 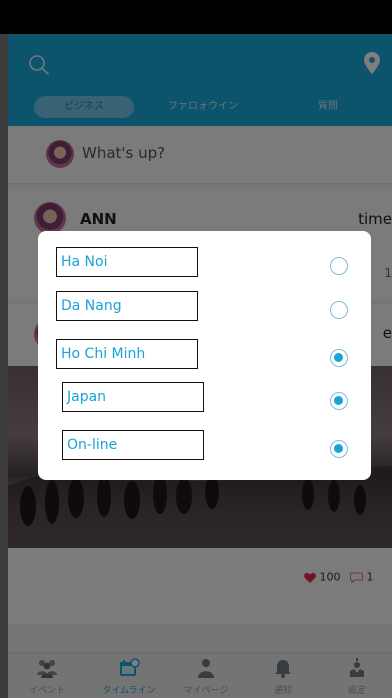 I want to click on region-option-online: On-line, so click(x=204, y=448).